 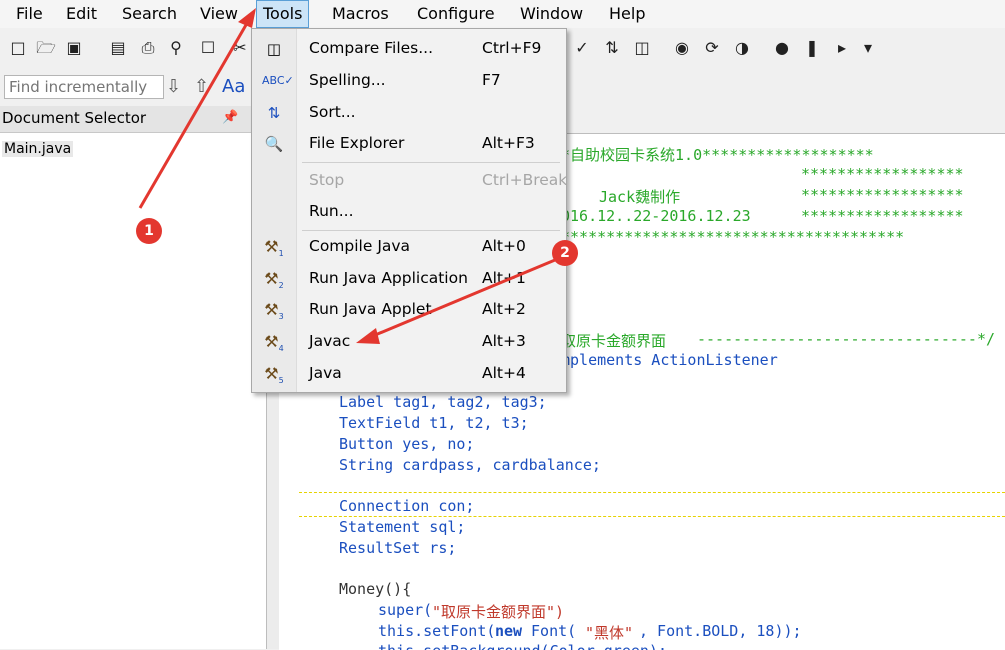 I want to click on arrow-1-head, so click(x=247, y=18).